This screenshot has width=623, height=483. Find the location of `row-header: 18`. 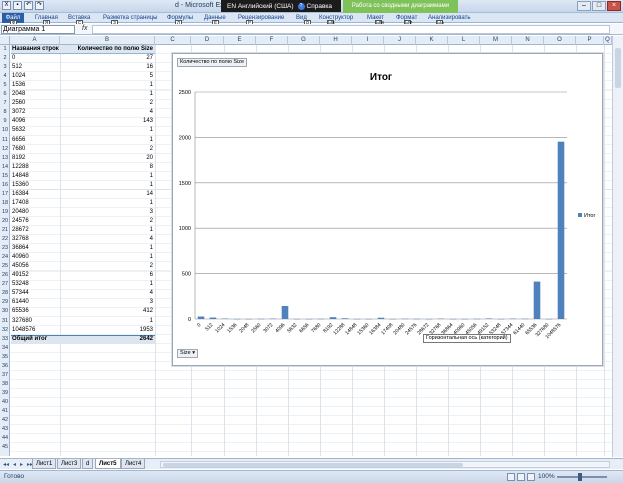

row-header: 18 is located at coordinates (5, 203).